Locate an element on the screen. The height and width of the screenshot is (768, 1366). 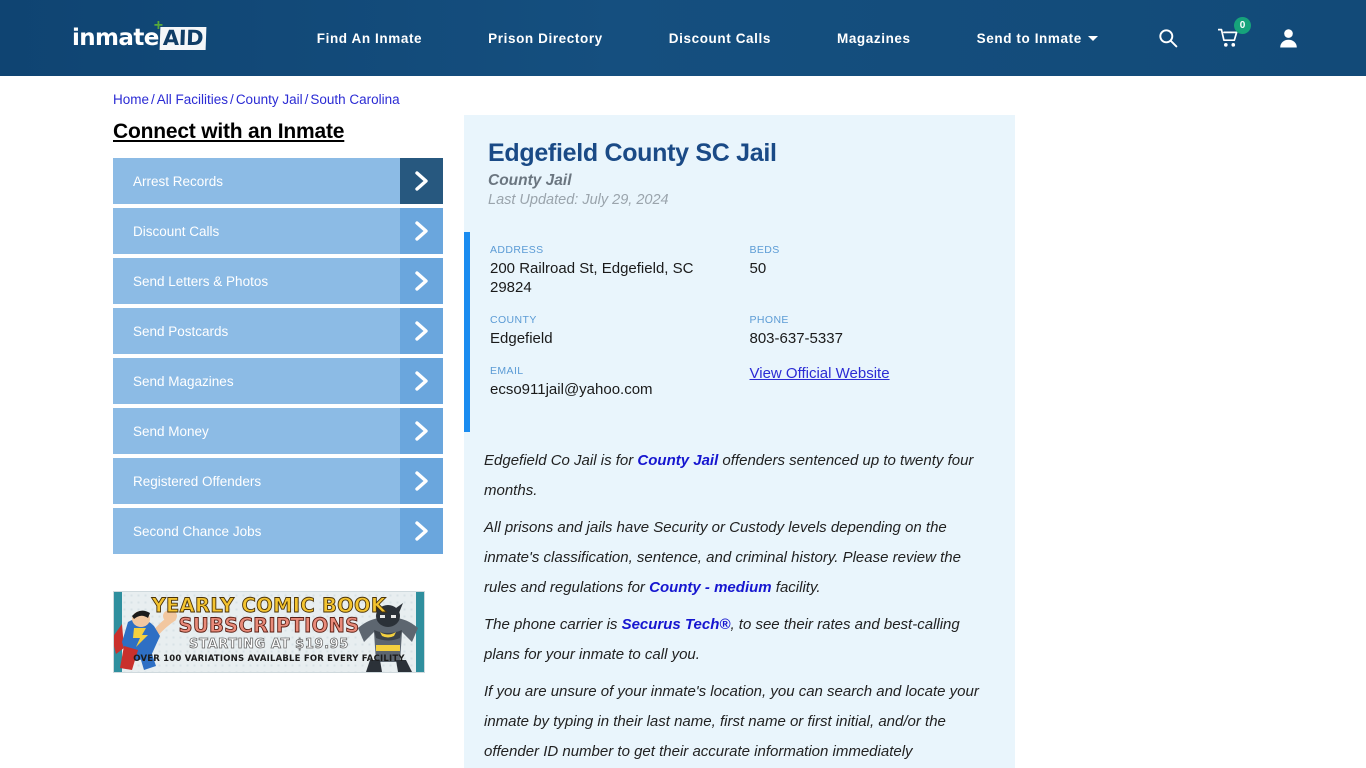
nav-item-send-to-inmate: Send to Inmate is located at coordinates (1037, 38).